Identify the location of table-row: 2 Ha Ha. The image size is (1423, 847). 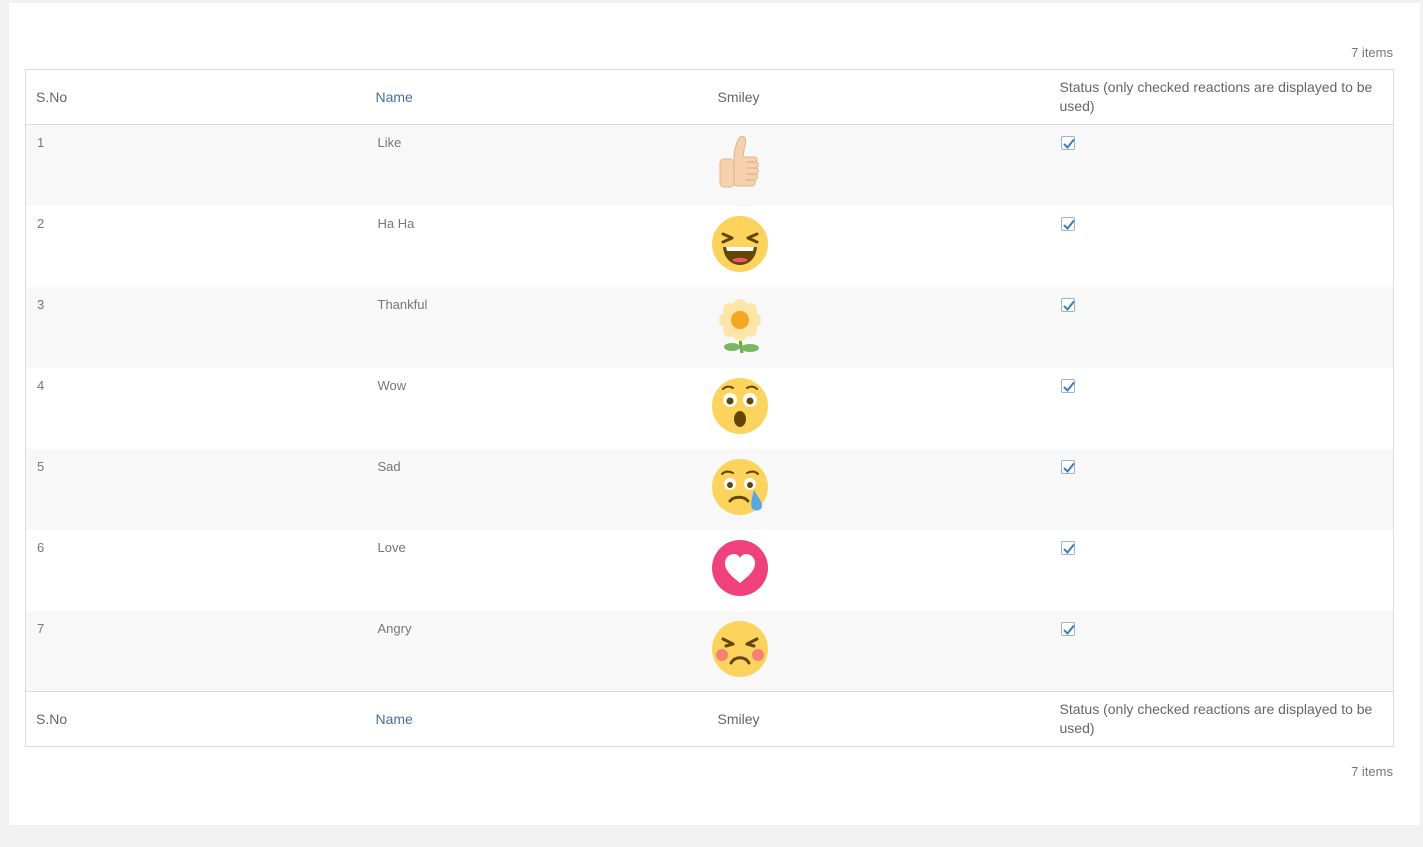
(709, 246).